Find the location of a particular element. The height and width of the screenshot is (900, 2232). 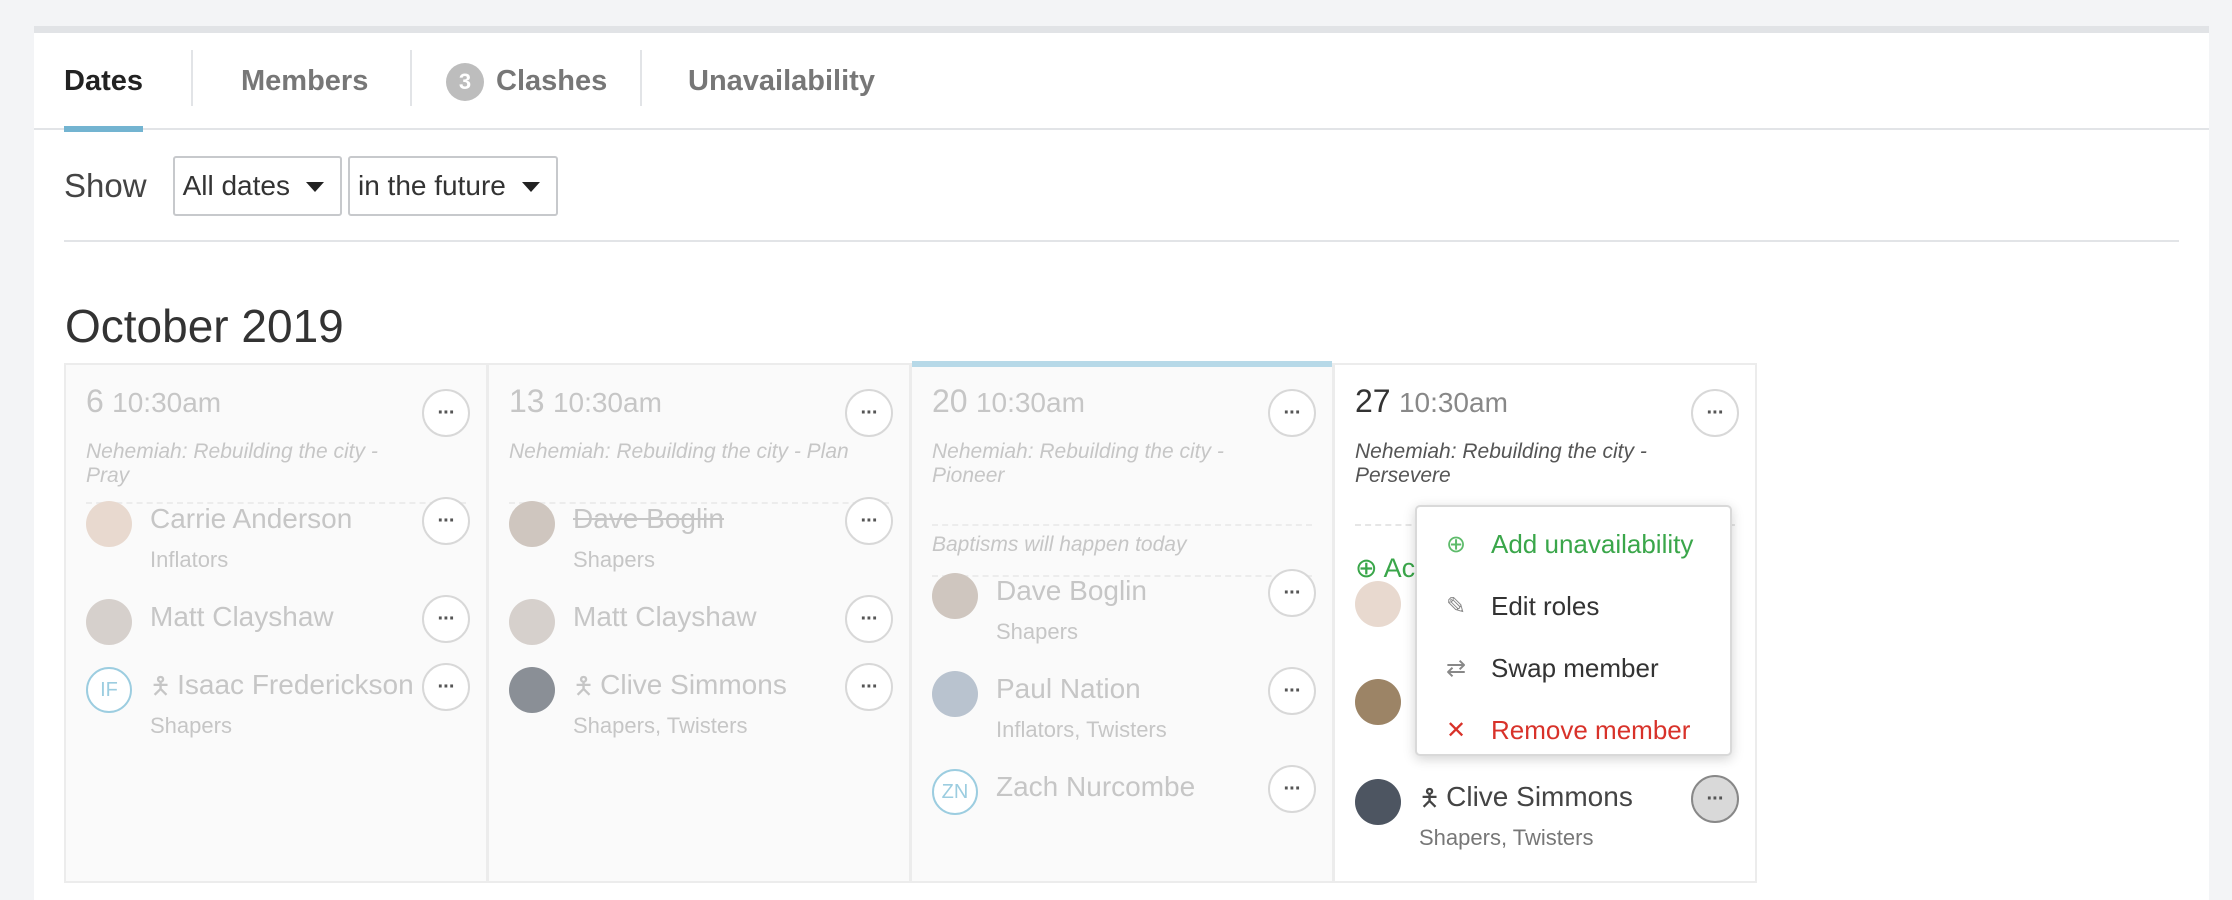

menu-add-unavailability: ⊕ Add unavailability is located at coordinates (1573, 544).